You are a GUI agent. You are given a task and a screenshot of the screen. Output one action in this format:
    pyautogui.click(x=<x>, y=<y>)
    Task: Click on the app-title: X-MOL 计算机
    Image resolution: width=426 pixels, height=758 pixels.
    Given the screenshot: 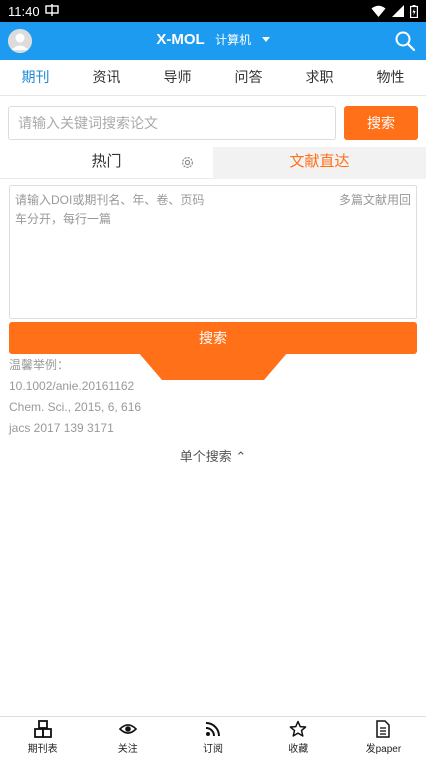 What is the action you would take?
    pyautogui.click(x=213, y=40)
    